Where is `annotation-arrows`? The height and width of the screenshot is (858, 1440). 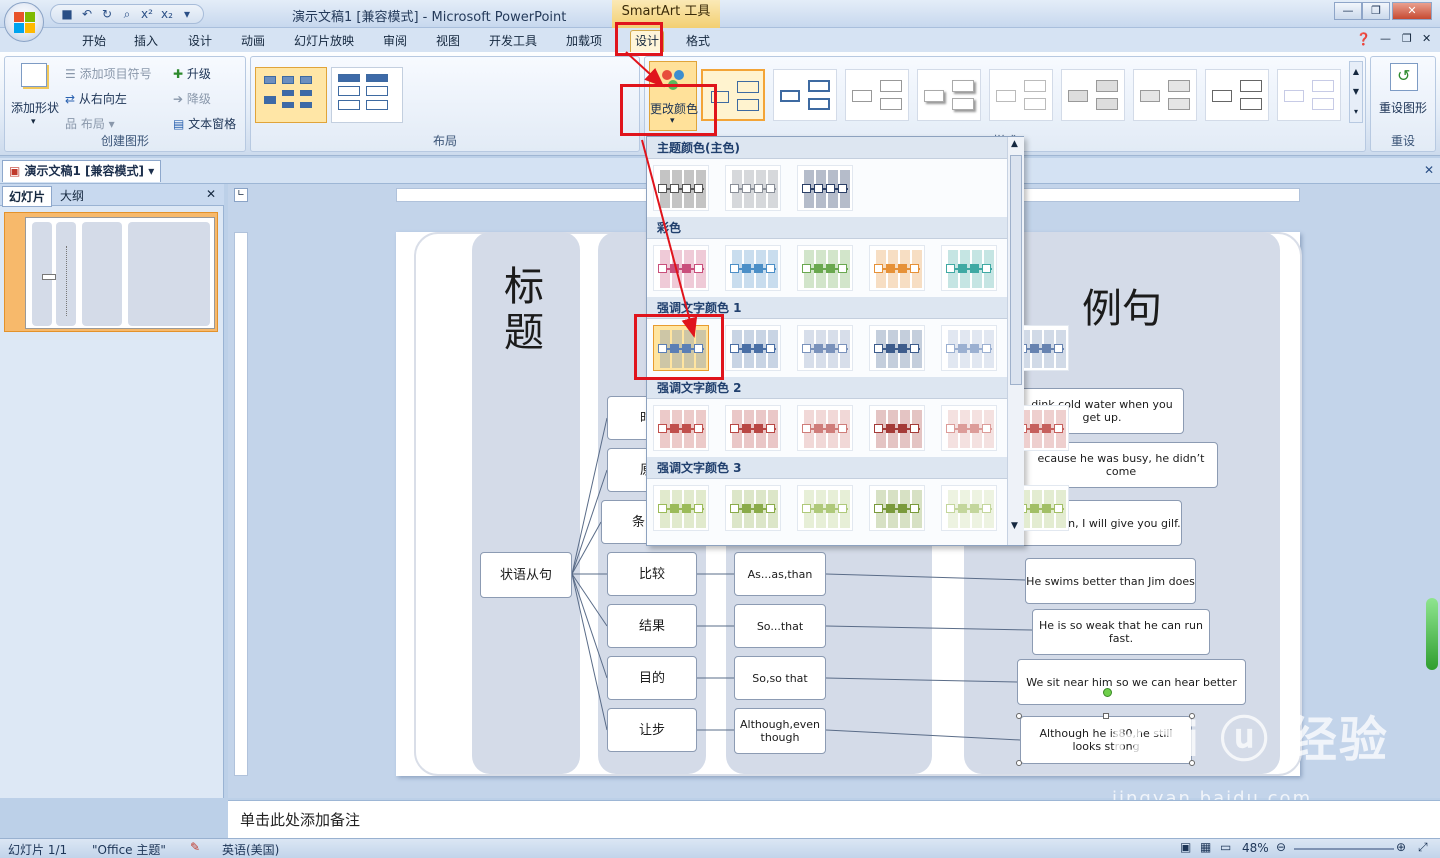 annotation-arrows is located at coordinates (661, 194).